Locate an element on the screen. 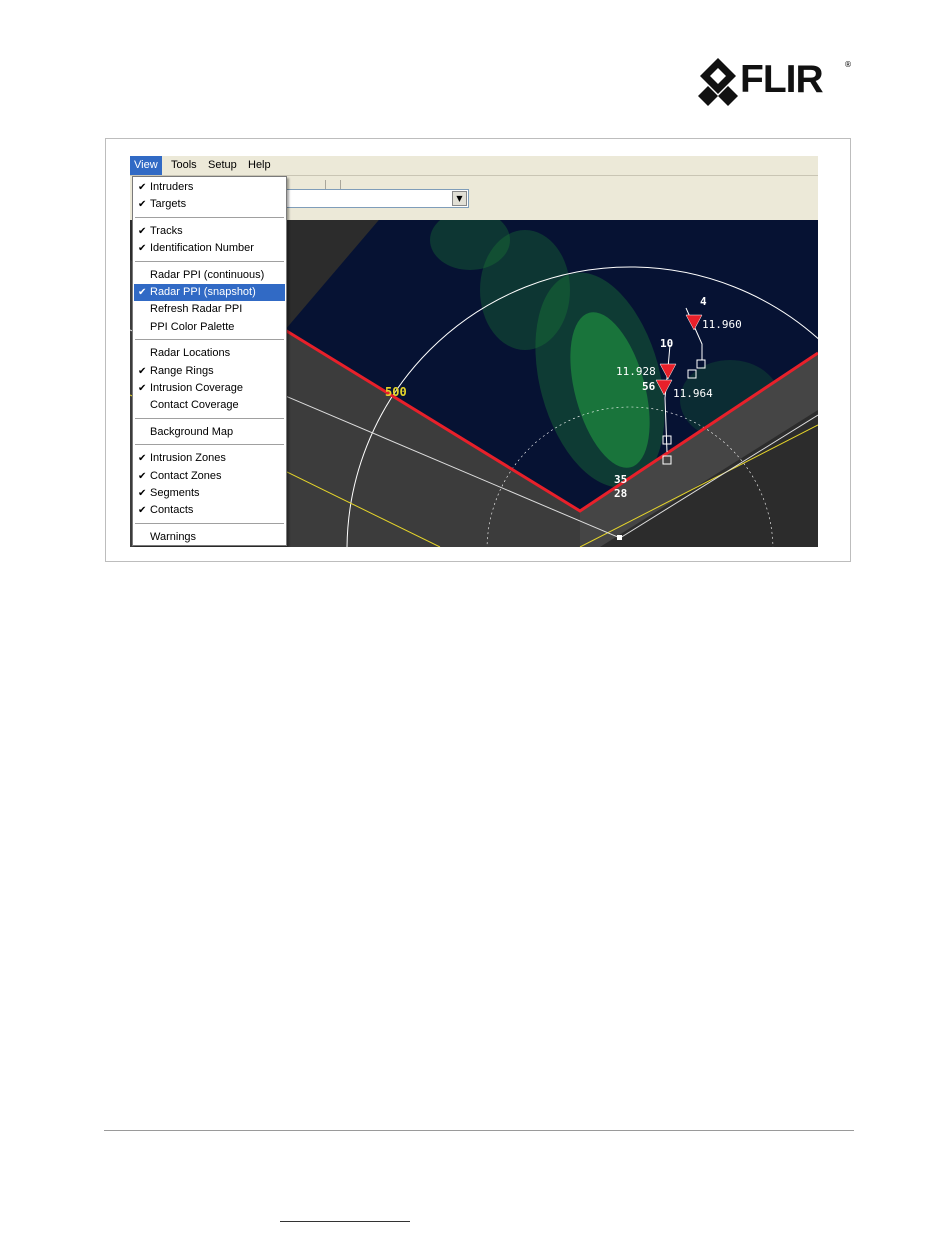 The height and width of the screenshot is (1237, 950). menu-item-radar-locations: Radar Locations is located at coordinates (209, 353).